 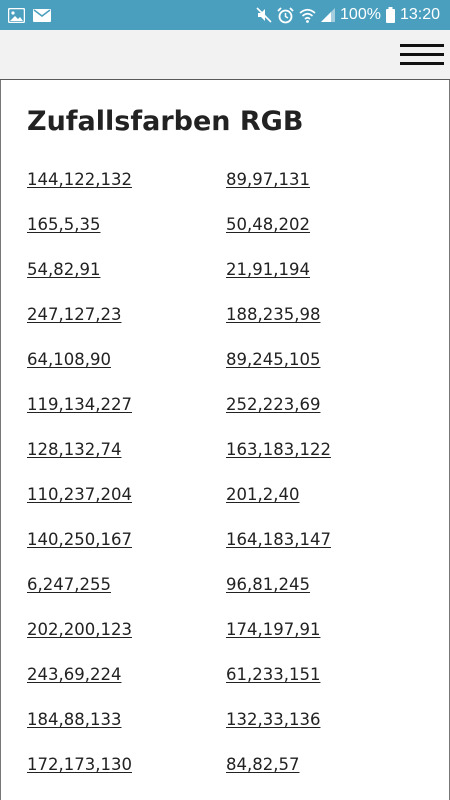 I want to click on signal-icon, so click(x=328, y=15).